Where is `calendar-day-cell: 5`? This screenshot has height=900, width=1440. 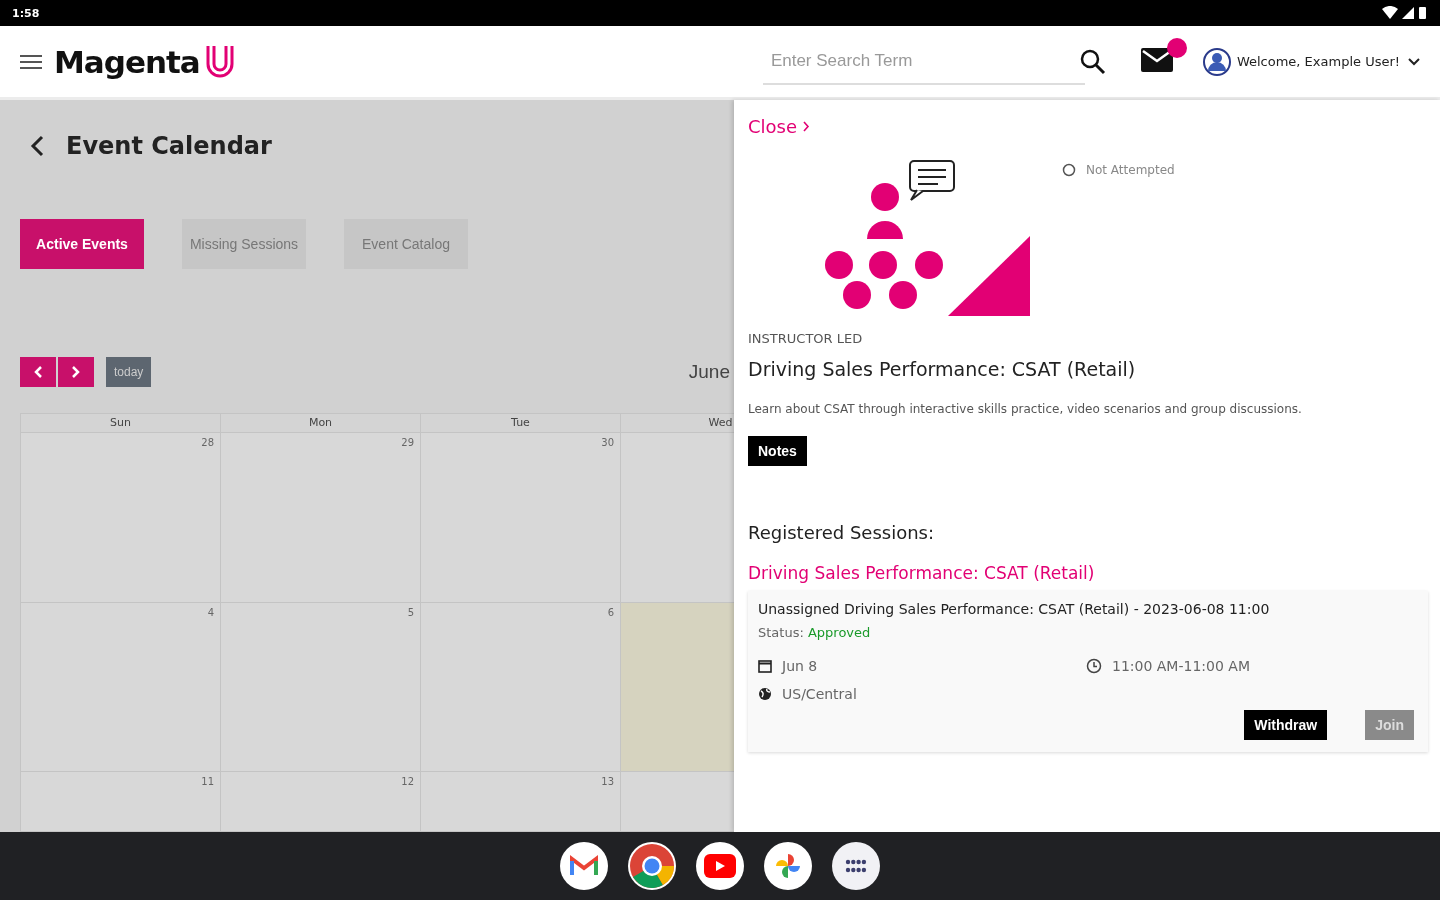
calendar-day-cell: 5 is located at coordinates (321, 687).